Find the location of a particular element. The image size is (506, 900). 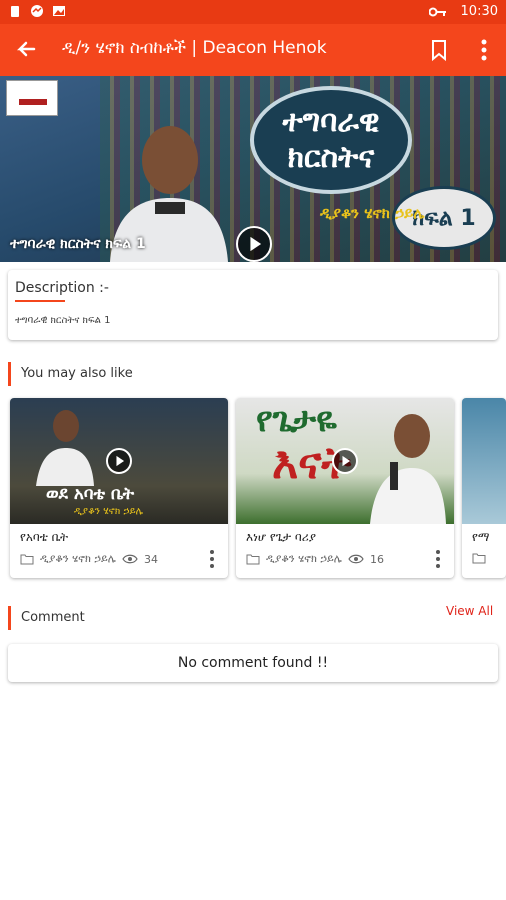

description-card: Description :- ተግባራዊ ክርስትና ክፍል 1 is located at coordinates (253, 305).